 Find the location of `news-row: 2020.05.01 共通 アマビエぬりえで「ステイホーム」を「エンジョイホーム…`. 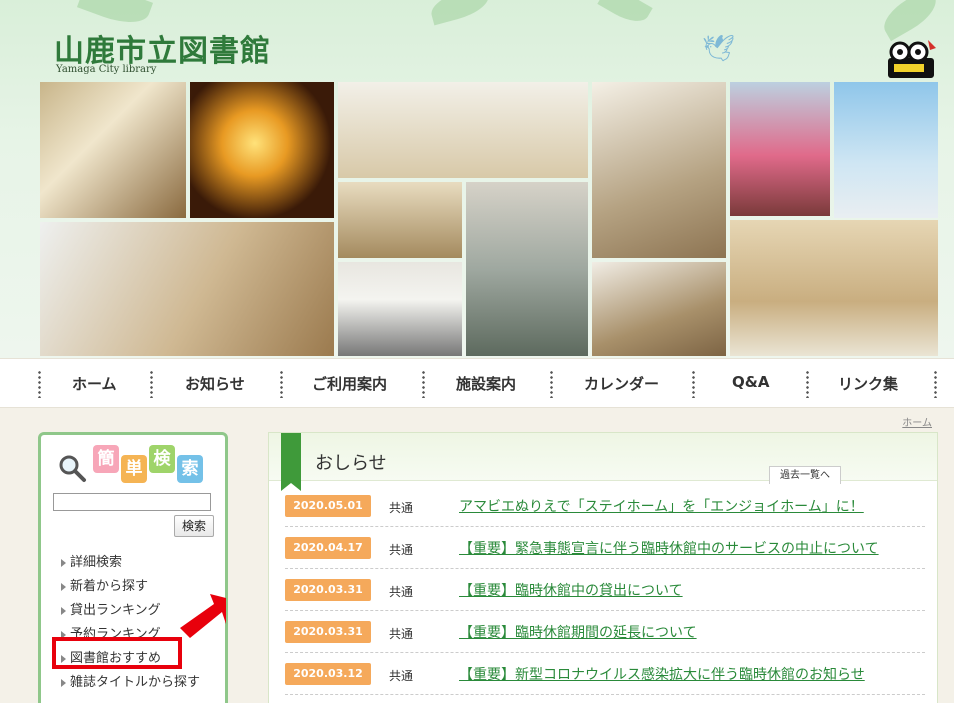

news-row: 2020.05.01 共通 アマビエぬりえで「ステイホーム」を「エンジョイホーム… is located at coordinates (605, 506).